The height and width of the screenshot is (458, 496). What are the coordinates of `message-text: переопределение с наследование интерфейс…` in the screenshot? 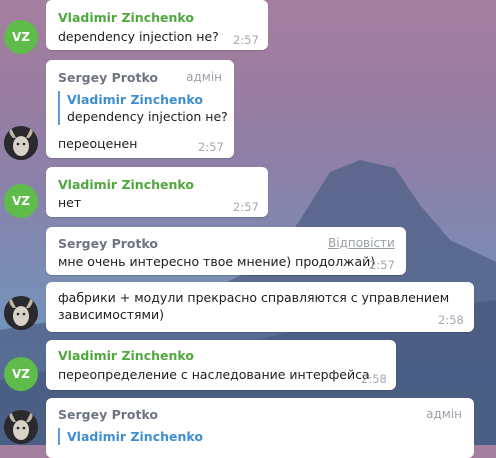 It's located at (214, 374).